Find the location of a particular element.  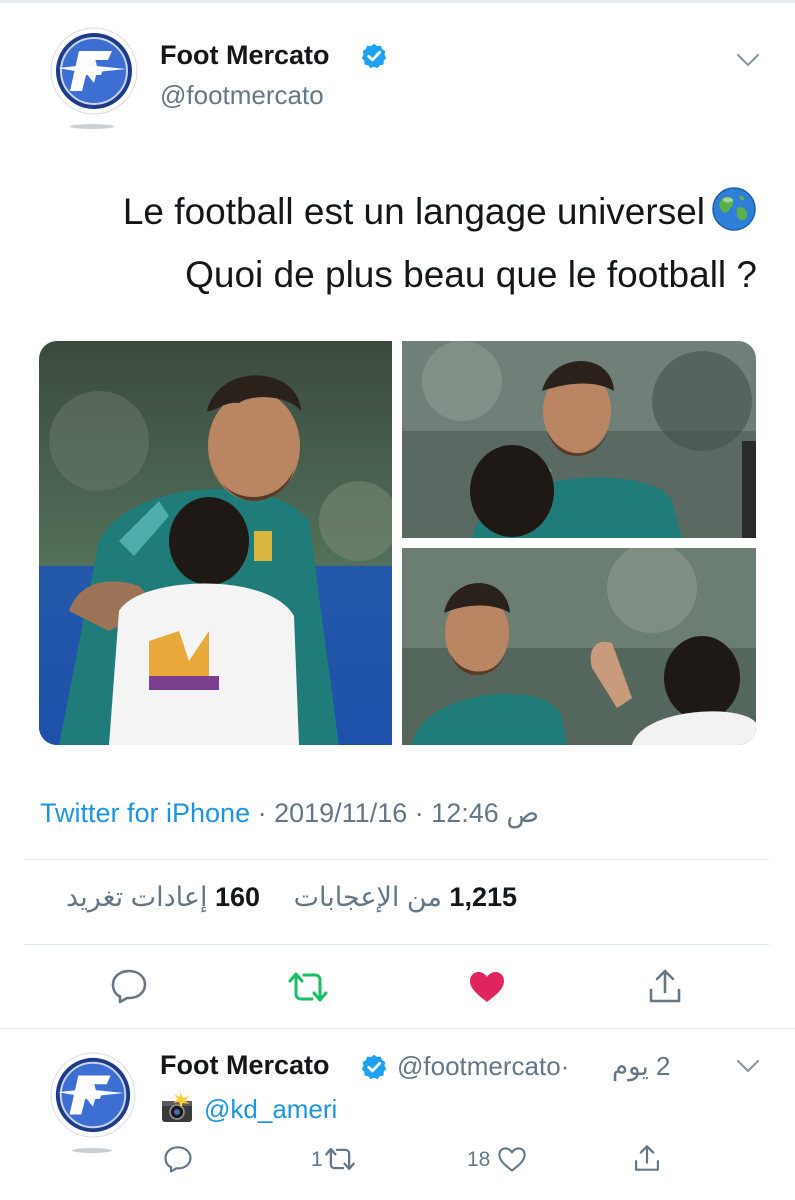

tweet-time: 12:46 ص is located at coordinates (485, 813).